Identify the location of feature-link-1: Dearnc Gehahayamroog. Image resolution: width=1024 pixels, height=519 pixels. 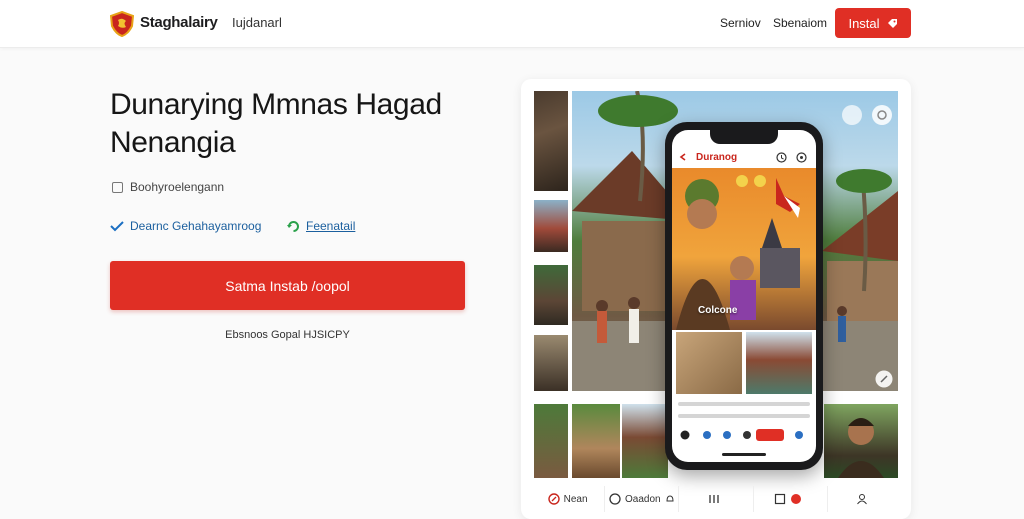
(185, 226).